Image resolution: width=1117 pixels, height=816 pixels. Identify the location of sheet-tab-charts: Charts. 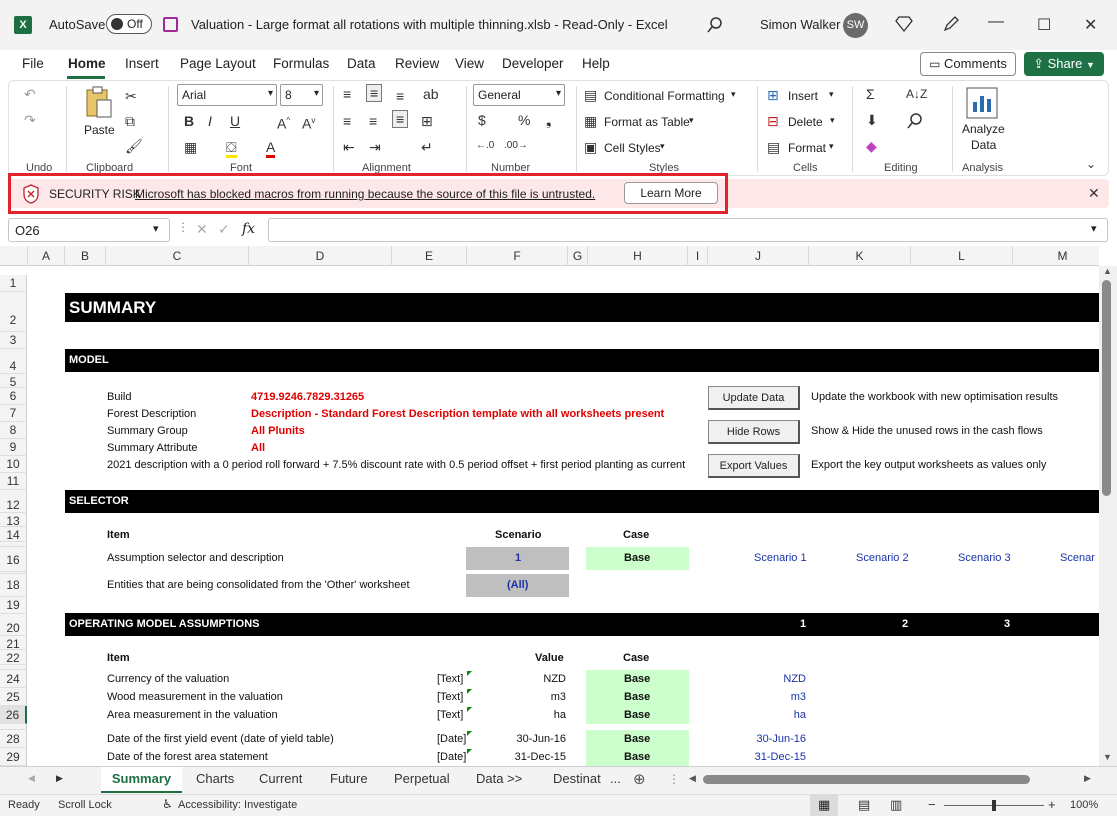
(215, 778).